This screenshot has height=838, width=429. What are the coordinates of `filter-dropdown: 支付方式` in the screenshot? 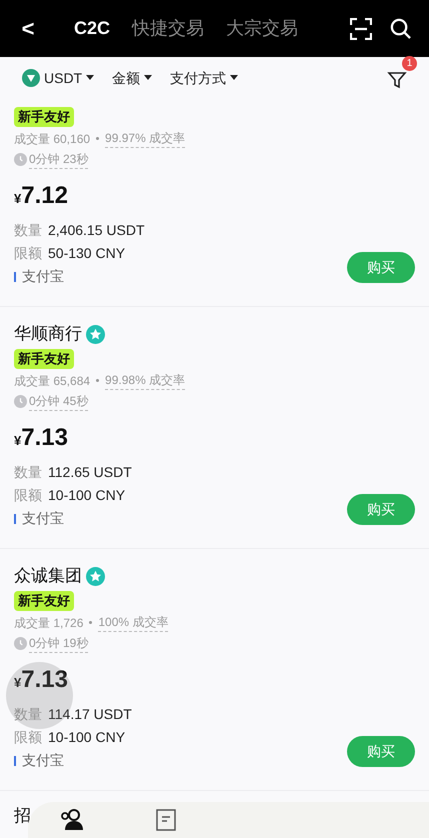 It's located at (204, 78).